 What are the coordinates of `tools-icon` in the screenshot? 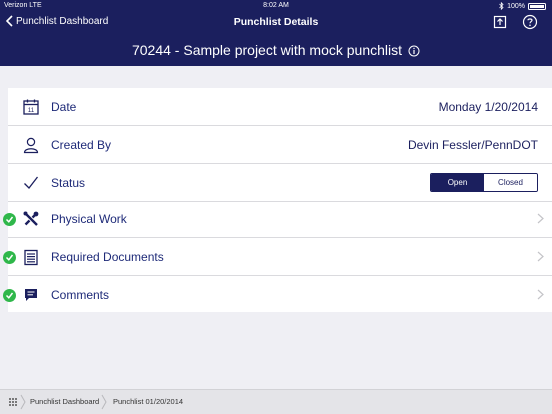 It's located at (31, 219).